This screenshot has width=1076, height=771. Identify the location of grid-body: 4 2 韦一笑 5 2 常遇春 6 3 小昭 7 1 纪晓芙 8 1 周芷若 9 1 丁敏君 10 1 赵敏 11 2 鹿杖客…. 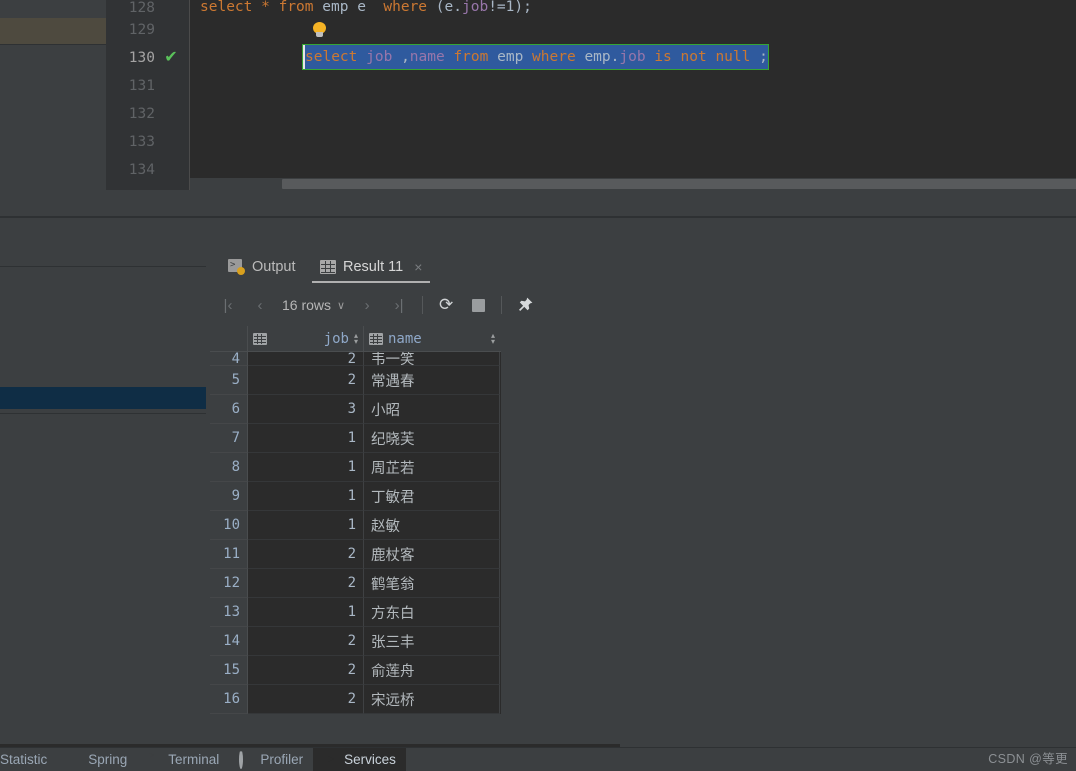
(355, 533).